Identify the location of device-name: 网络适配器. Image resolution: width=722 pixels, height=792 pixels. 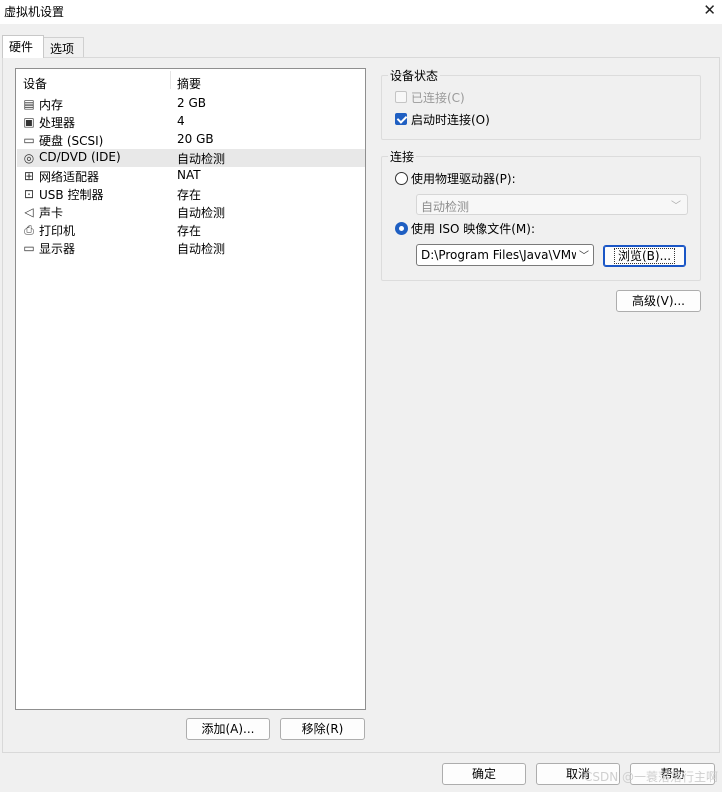
(69, 177).